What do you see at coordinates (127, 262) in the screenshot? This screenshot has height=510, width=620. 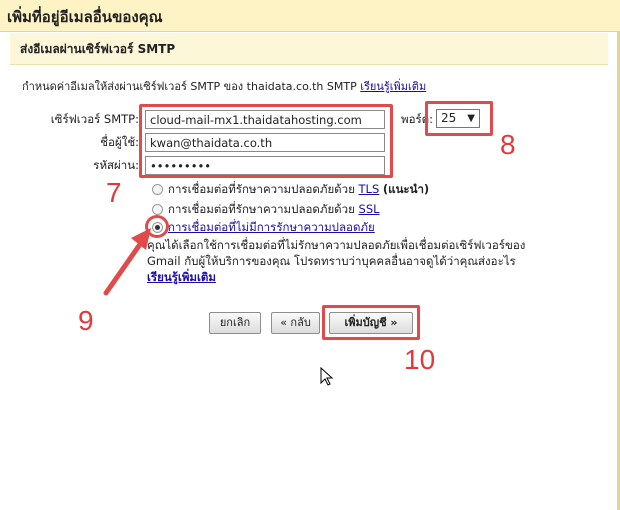 I see `annotation-arrow` at bounding box center [127, 262].